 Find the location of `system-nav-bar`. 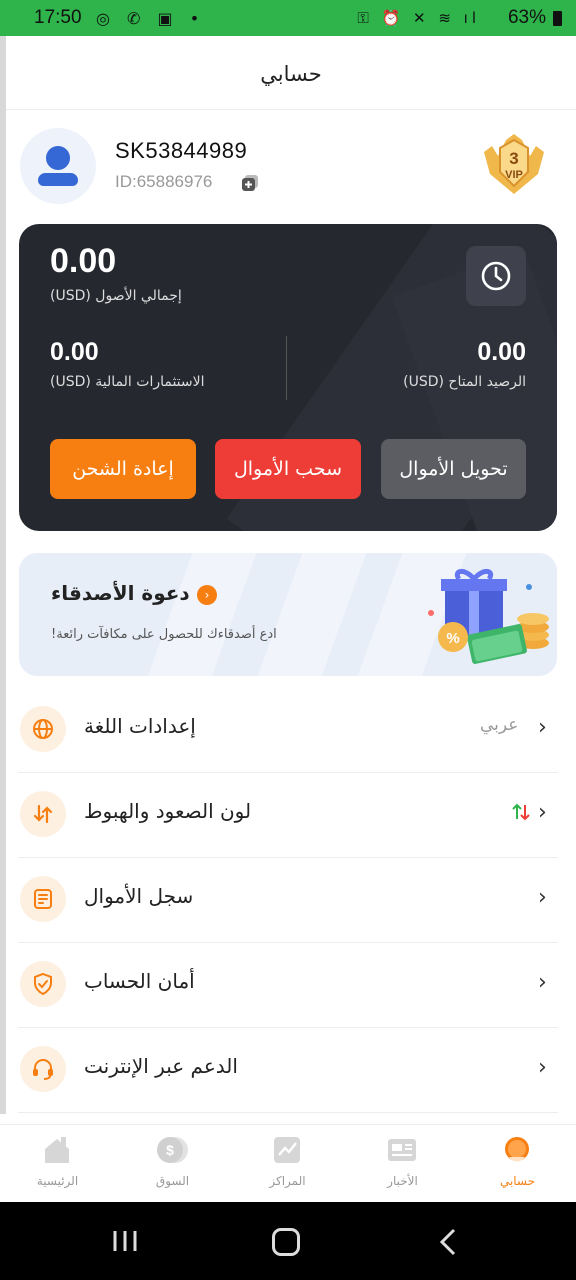

system-nav-bar is located at coordinates (288, 1241).